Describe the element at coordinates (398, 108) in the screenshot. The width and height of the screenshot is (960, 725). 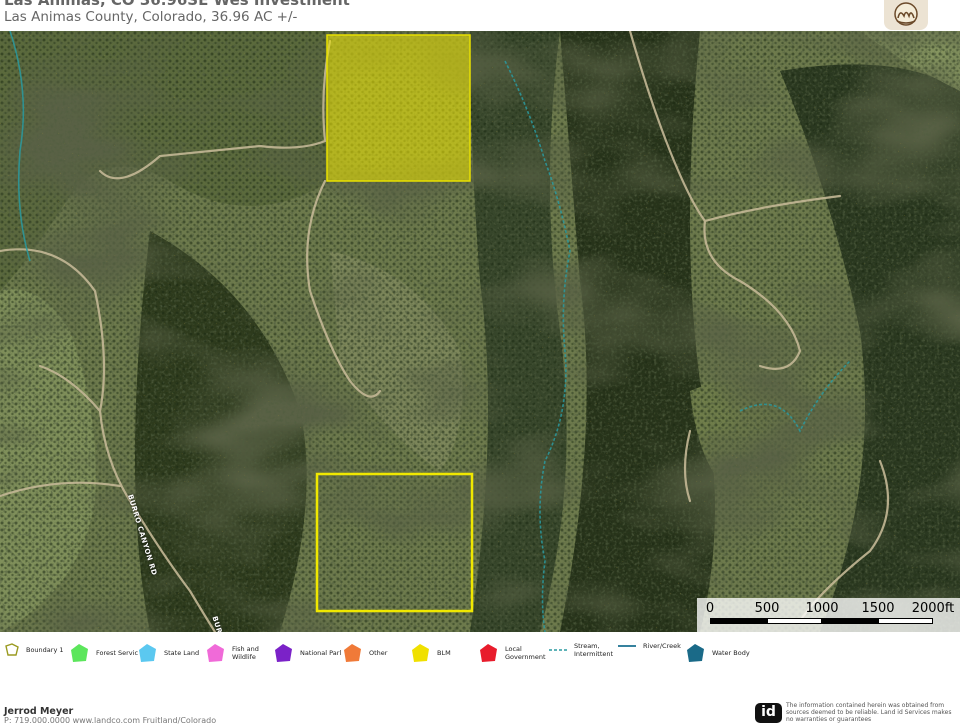
I see `blm-parcel` at that location.